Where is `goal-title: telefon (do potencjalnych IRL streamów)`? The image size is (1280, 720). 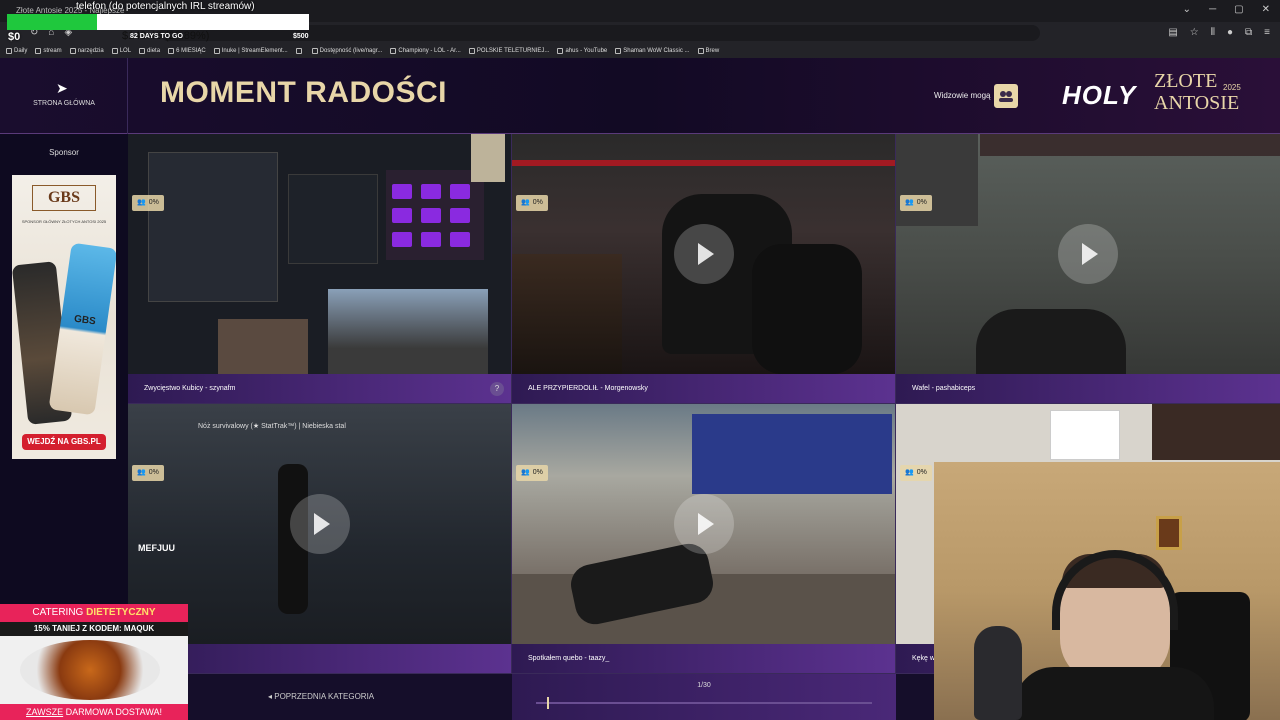 goal-title: telefon (do potencjalnych IRL streamów) is located at coordinates (165, 6).